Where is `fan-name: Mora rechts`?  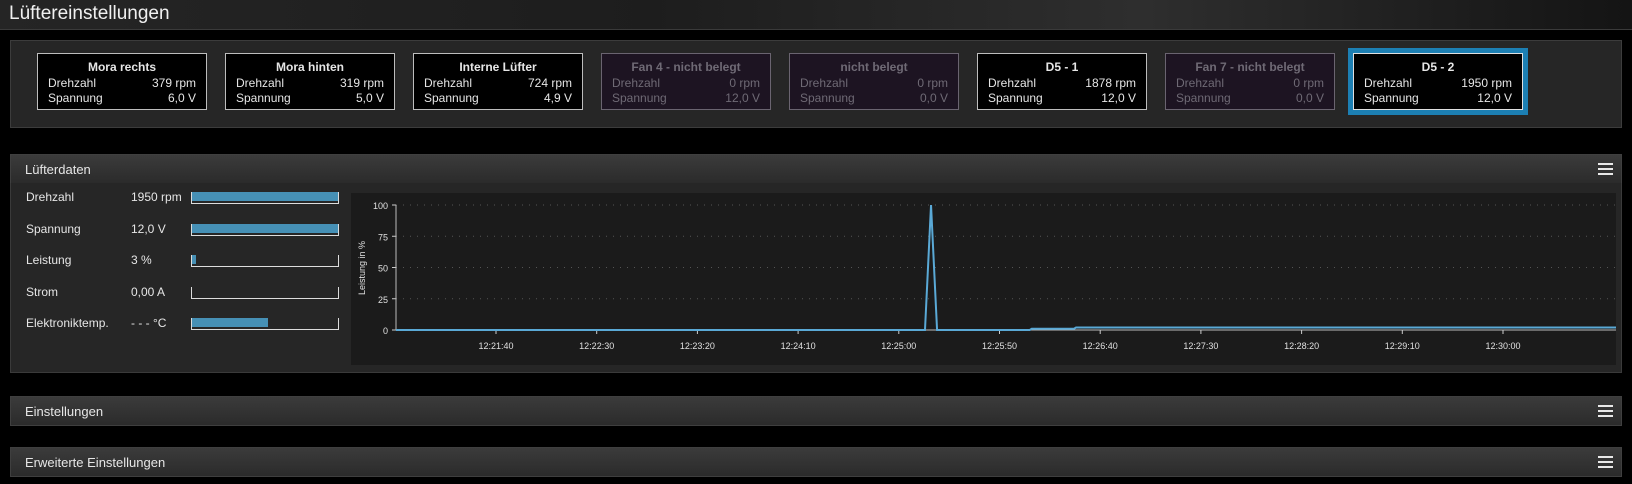
fan-name: Mora rechts is located at coordinates (122, 67).